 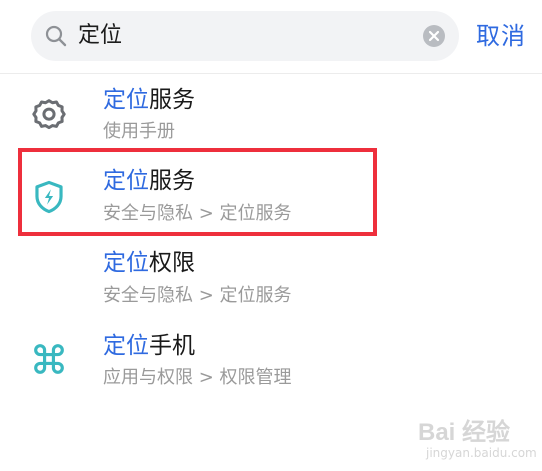 I want to click on red-highlight-box, so click(x=197, y=192).